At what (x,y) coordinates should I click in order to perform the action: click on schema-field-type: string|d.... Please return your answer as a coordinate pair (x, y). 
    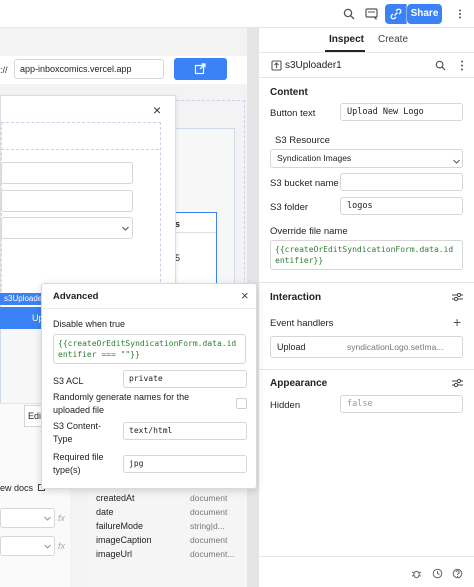
    Looking at the image, I should click on (207, 526).